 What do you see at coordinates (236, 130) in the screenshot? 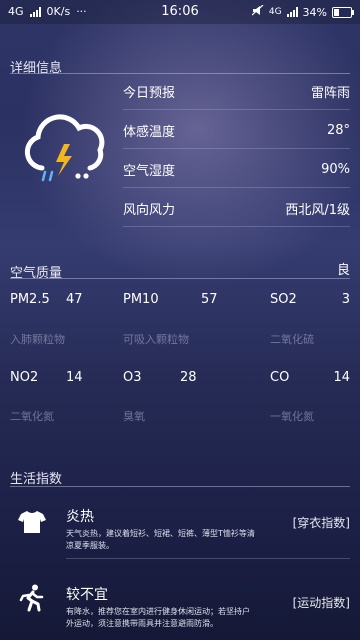
I see `detail-row-feels-like: 体感温度 28°` at bounding box center [236, 130].